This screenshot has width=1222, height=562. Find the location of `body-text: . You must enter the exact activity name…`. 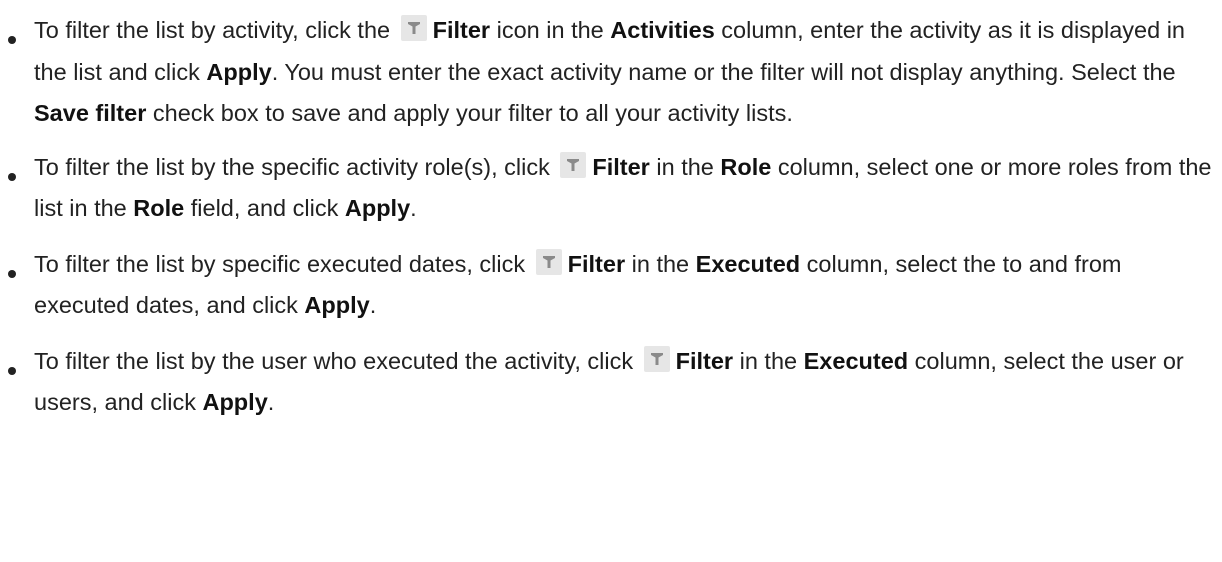

body-text: . You must enter the exact activity name… is located at coordinates (723, 71).